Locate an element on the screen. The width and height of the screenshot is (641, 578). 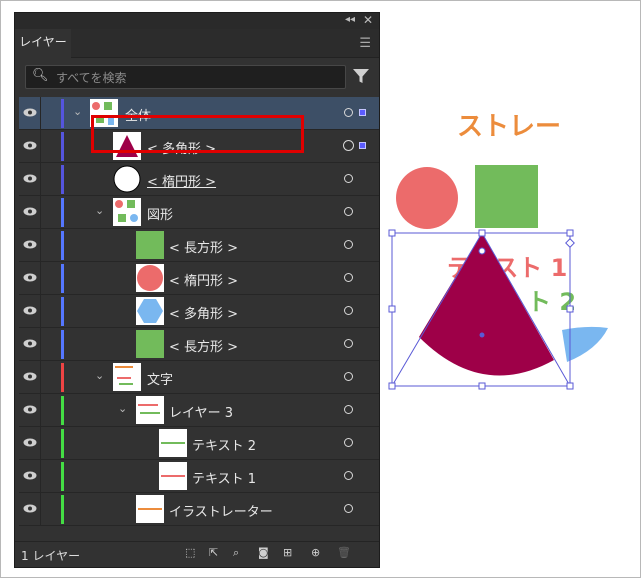
tab-layers-label: レイヤー is located at coordinates (43, 42).